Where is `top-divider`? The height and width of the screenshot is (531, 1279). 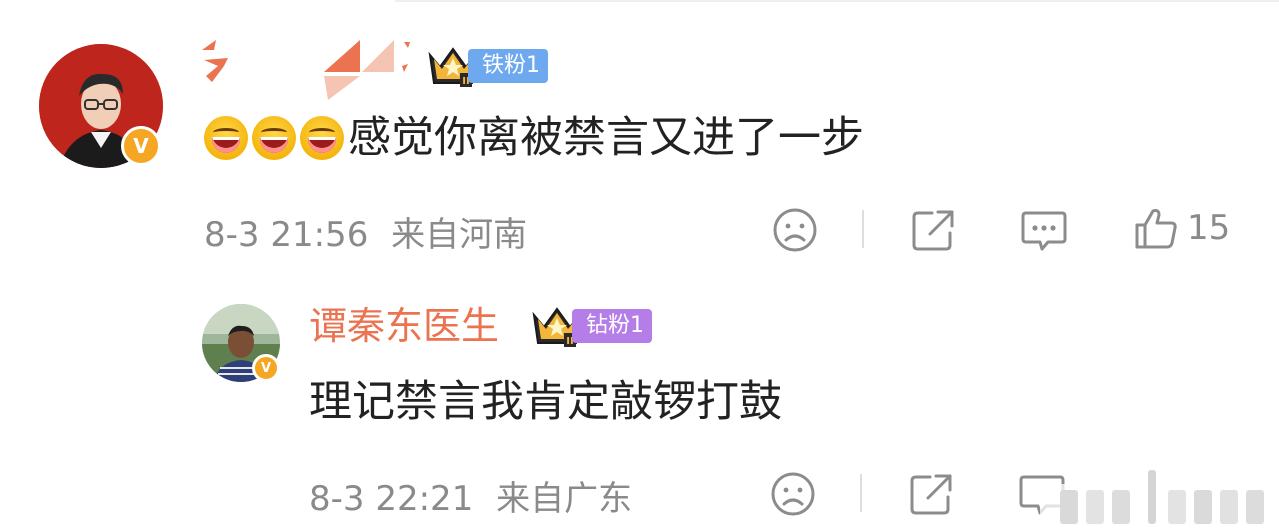 top-divider is located at coordinates (837, 1).